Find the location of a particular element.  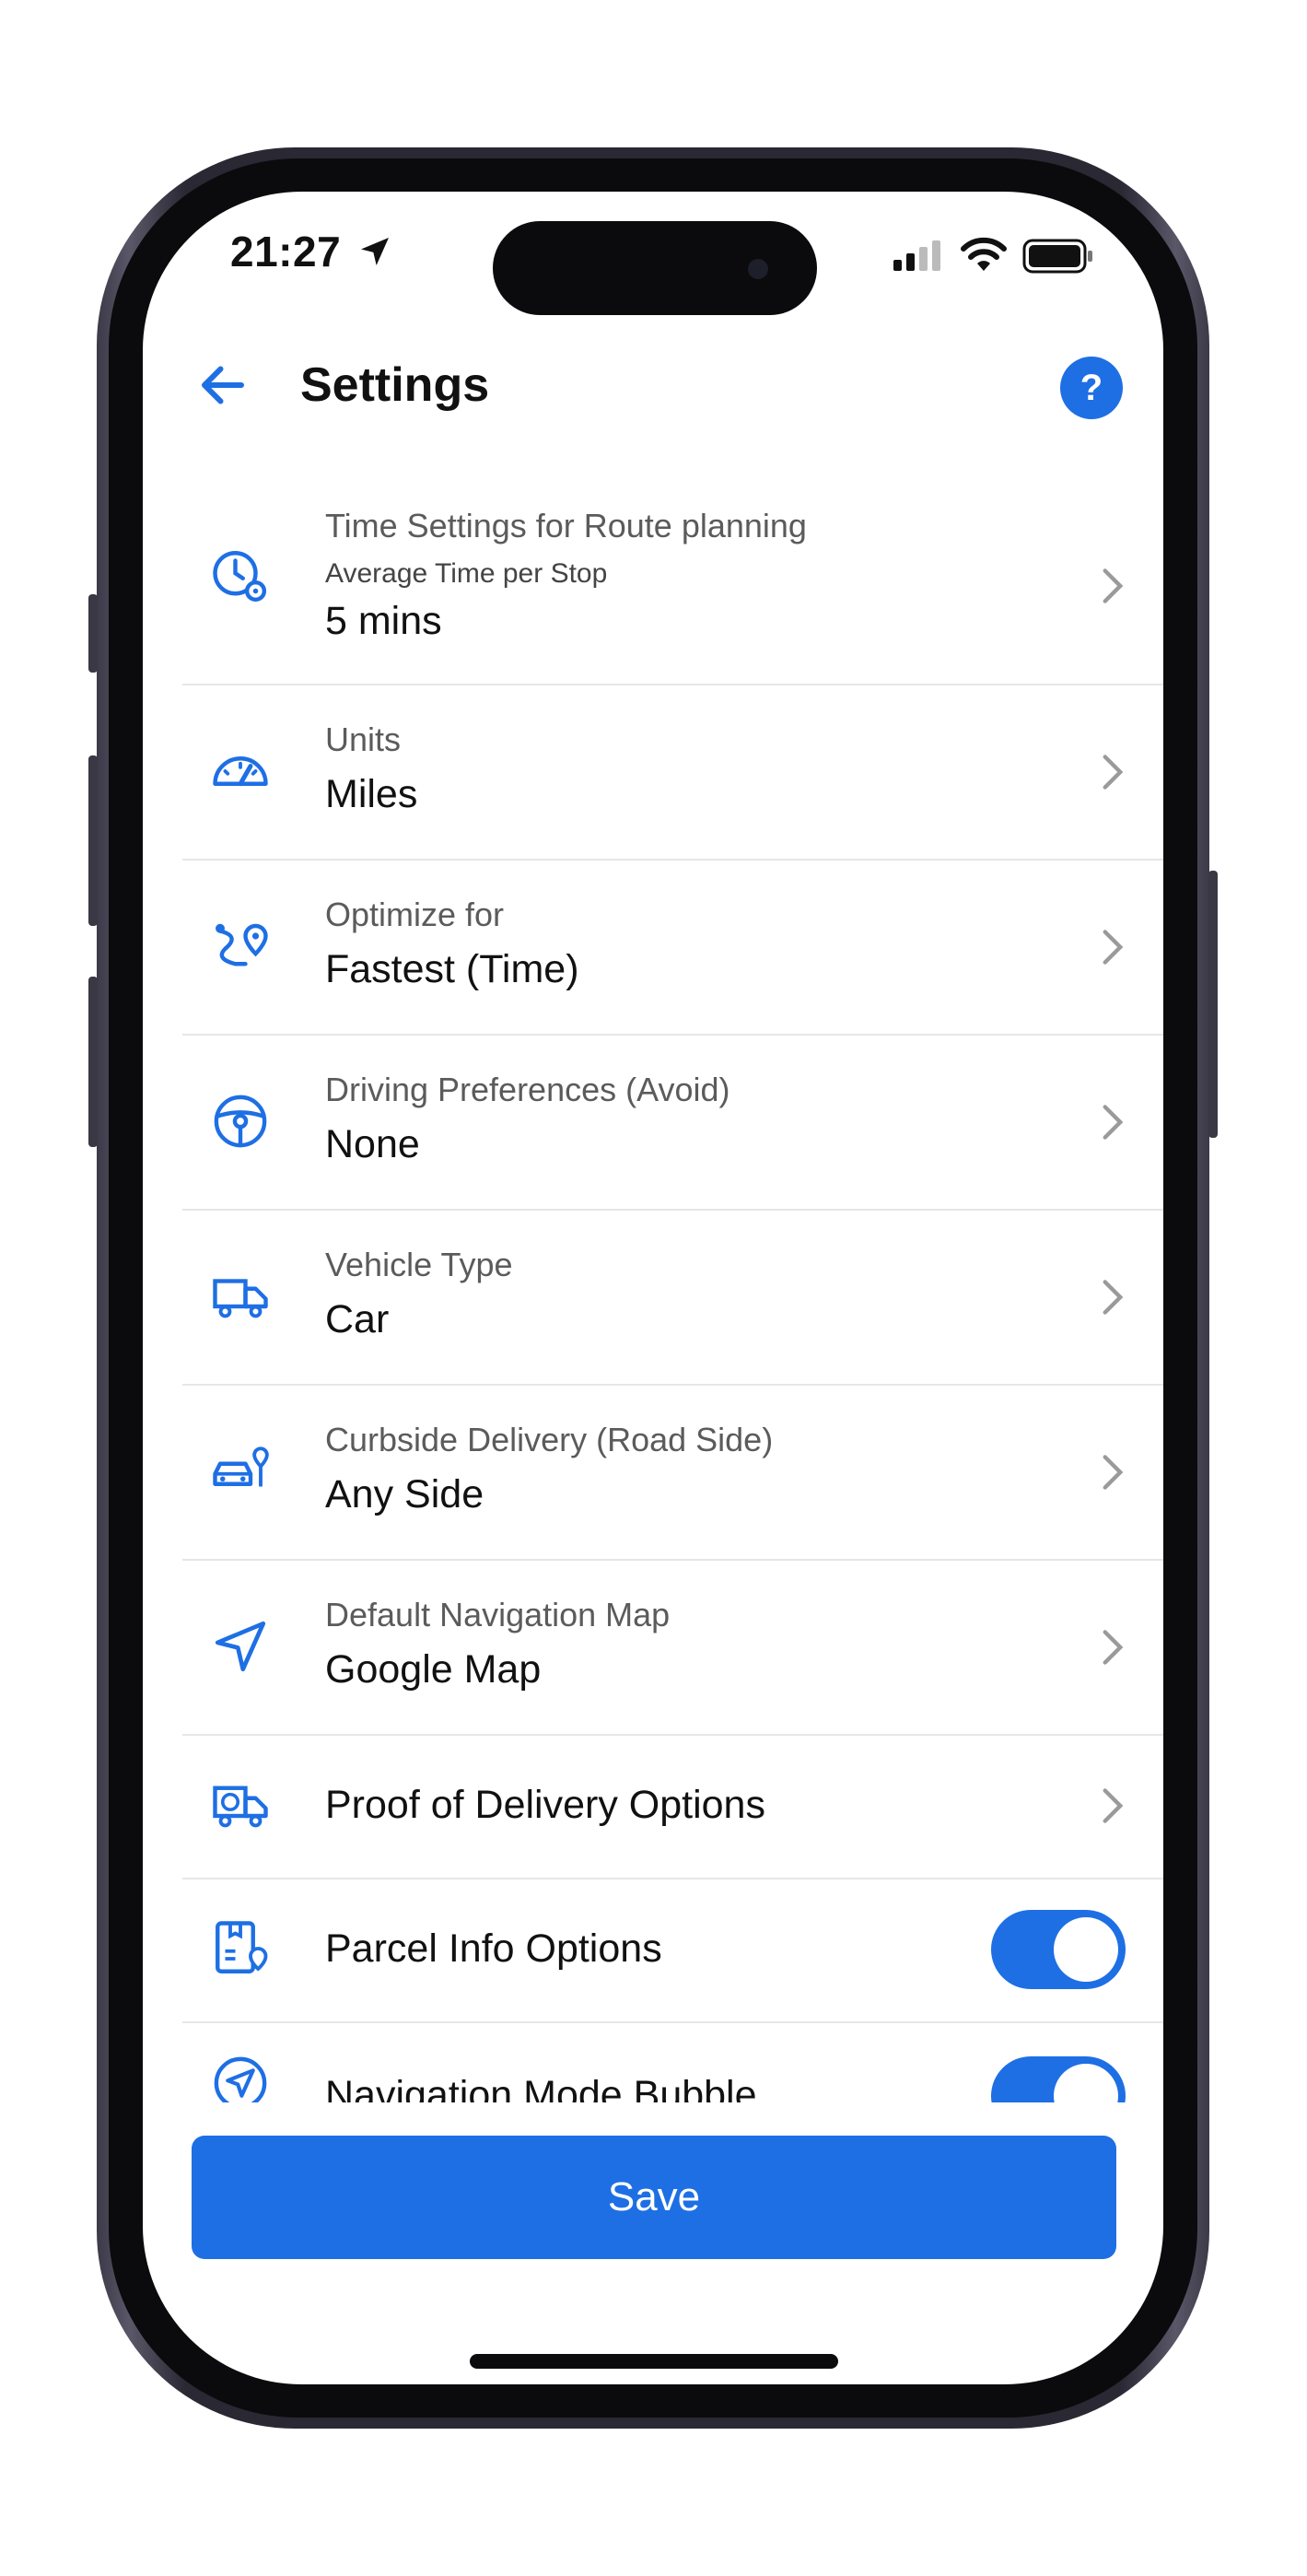

parcel-info-toggle is located at coordinates (1058, 1949).